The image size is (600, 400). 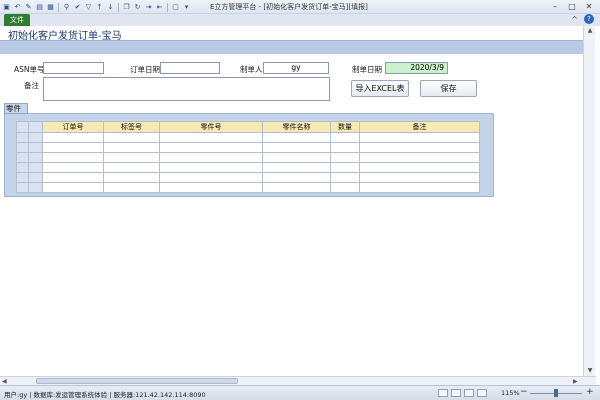 I want to click on maximize-button: □, so click(x=572, y=6).